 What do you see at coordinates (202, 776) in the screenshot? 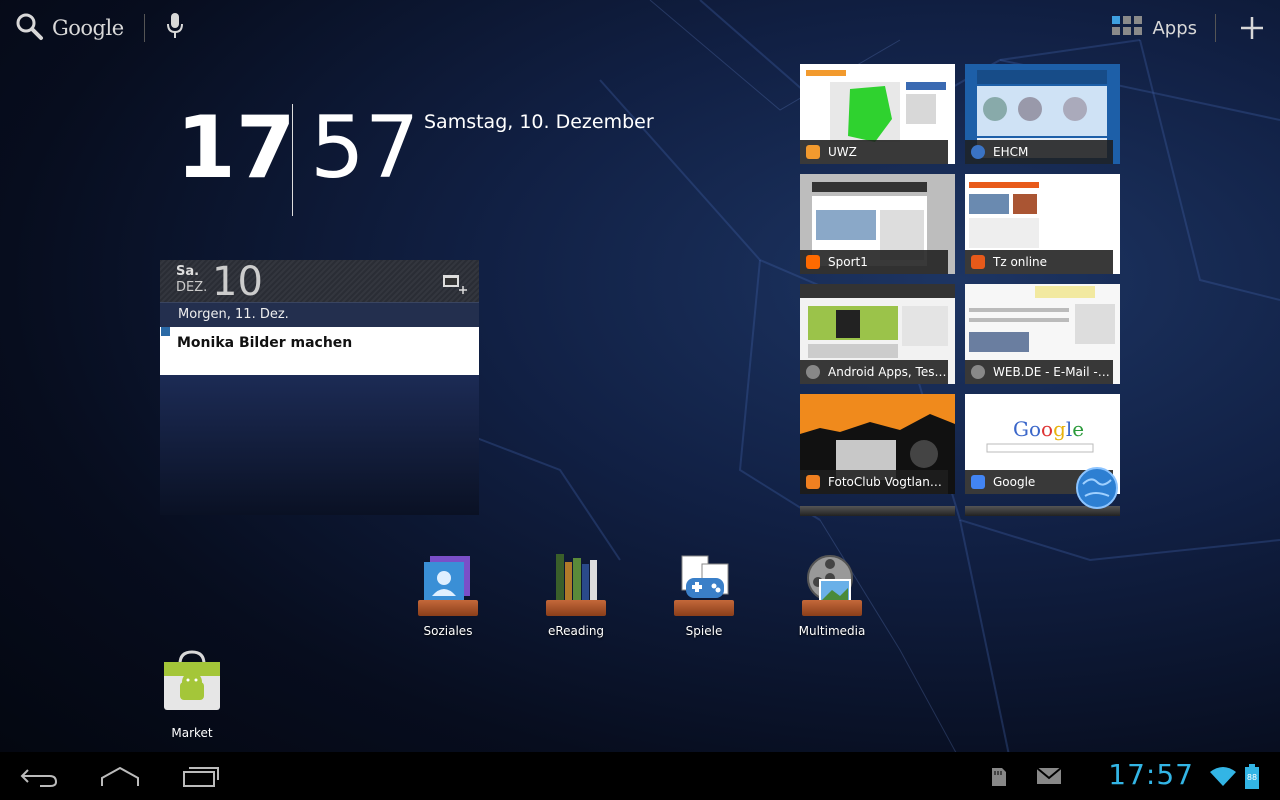
I see `recent-apps-icon` at bounding box center [202, 776].